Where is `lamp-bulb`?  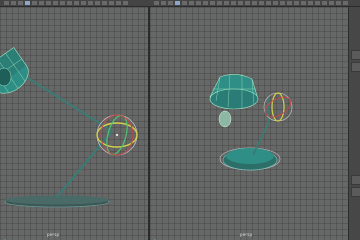 lamp-bulb is located at coordinates (225, 119).